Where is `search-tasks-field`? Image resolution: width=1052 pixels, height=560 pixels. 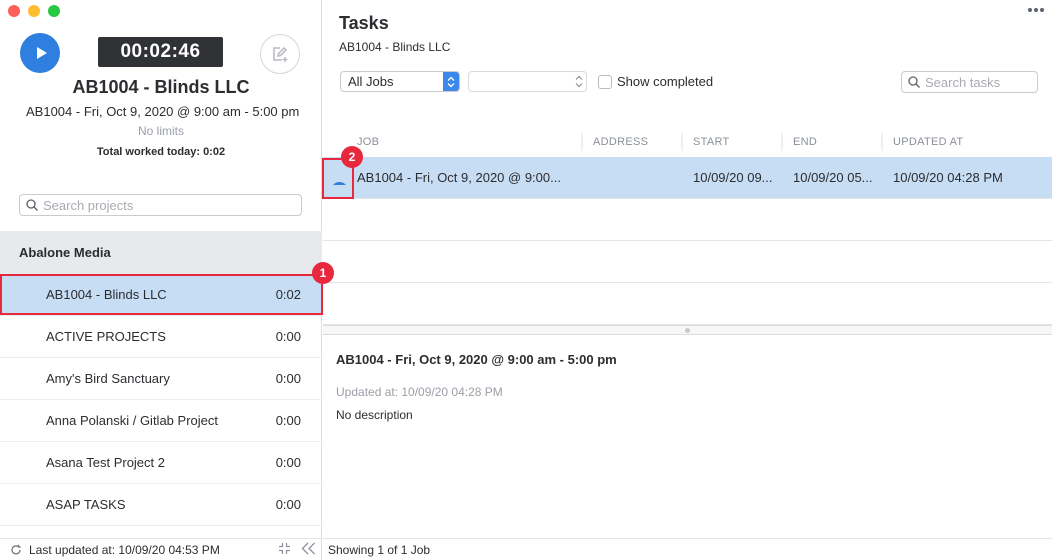
search-tasks-field is located at coordinates (969, 82).